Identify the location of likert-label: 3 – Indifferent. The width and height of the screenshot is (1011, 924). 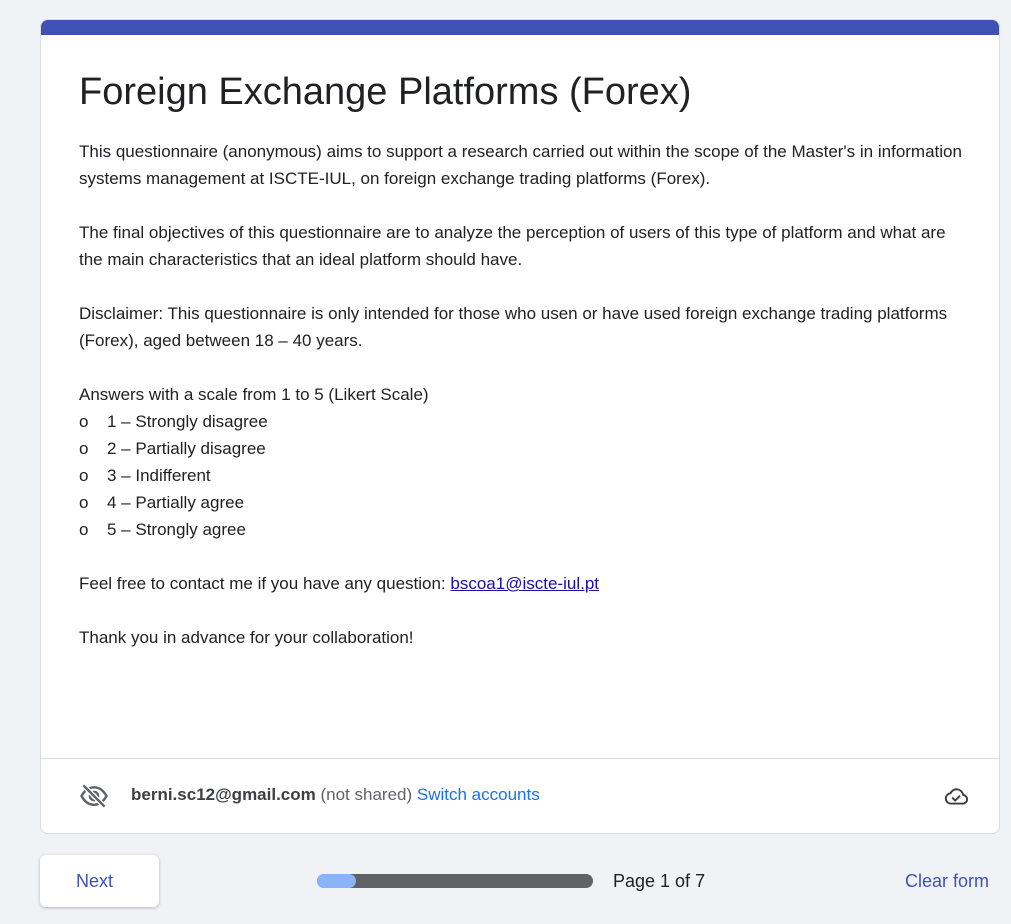
(159, 475).